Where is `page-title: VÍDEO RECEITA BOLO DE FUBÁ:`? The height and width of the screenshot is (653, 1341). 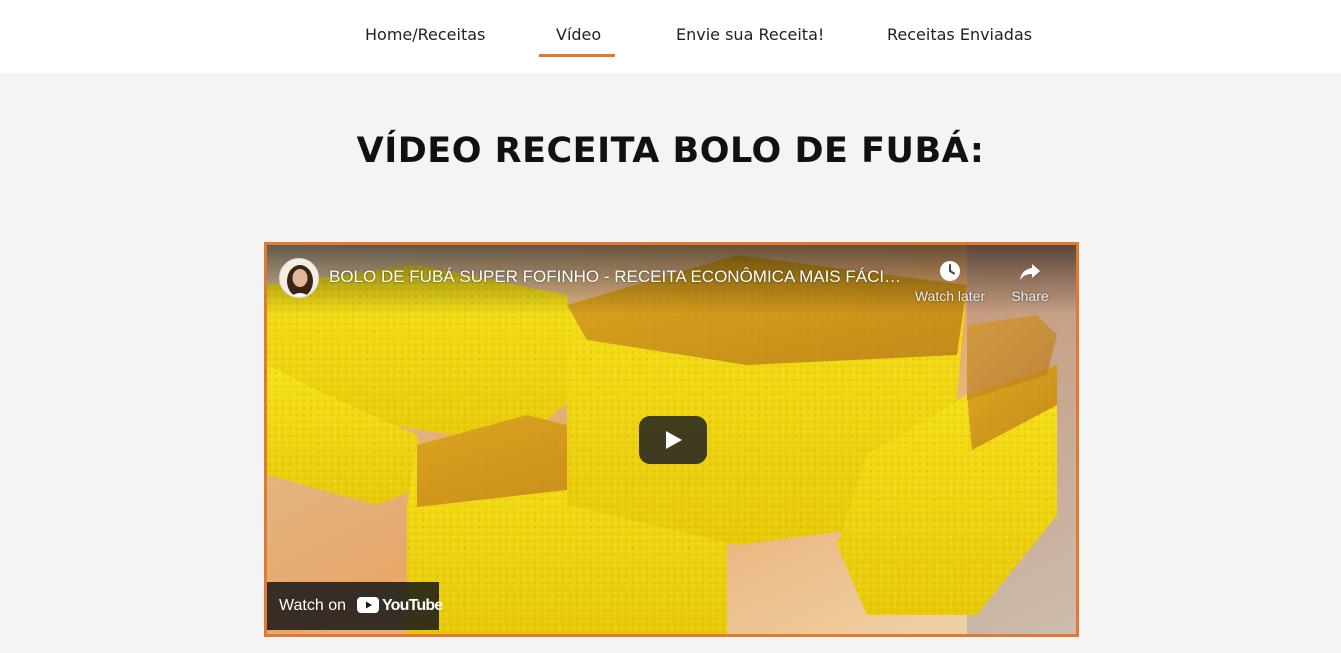 page-title: VÍDEO RECEITA BOLO DE FUBÁ: is located at coordinates (670, 151).